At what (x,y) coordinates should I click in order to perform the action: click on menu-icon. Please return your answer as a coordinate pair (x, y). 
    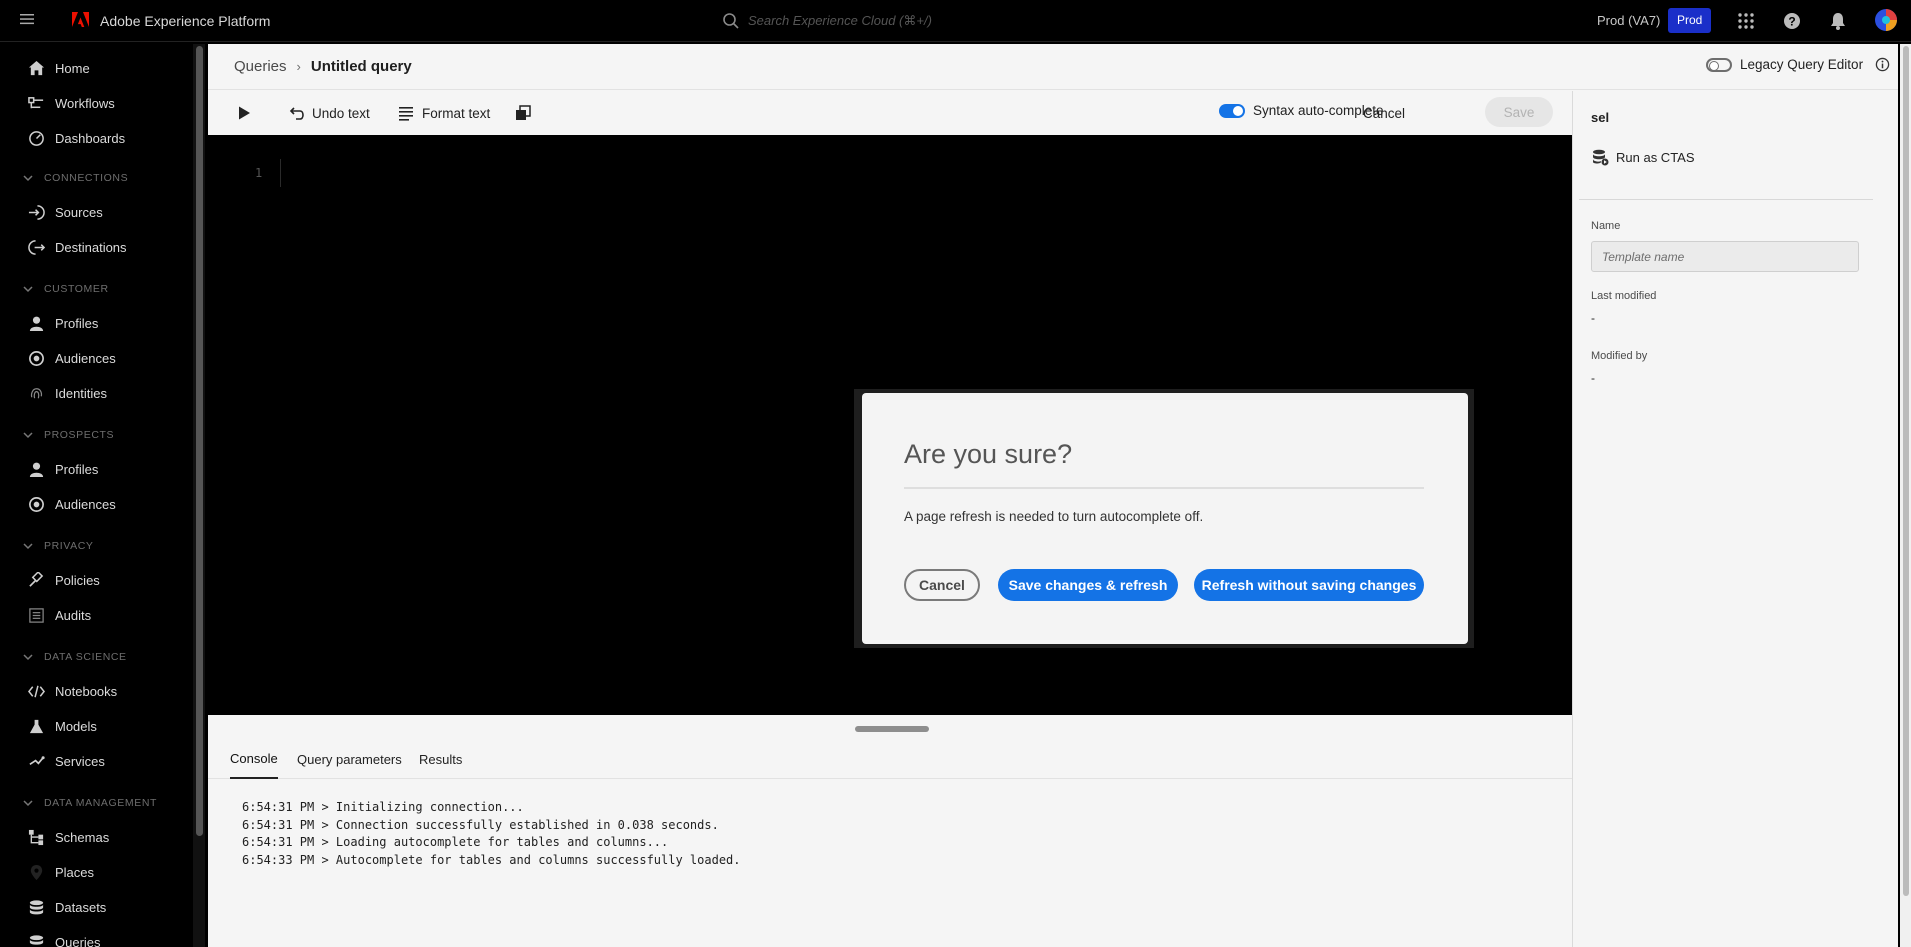
    Looking at the image, I should click on (28, 20).